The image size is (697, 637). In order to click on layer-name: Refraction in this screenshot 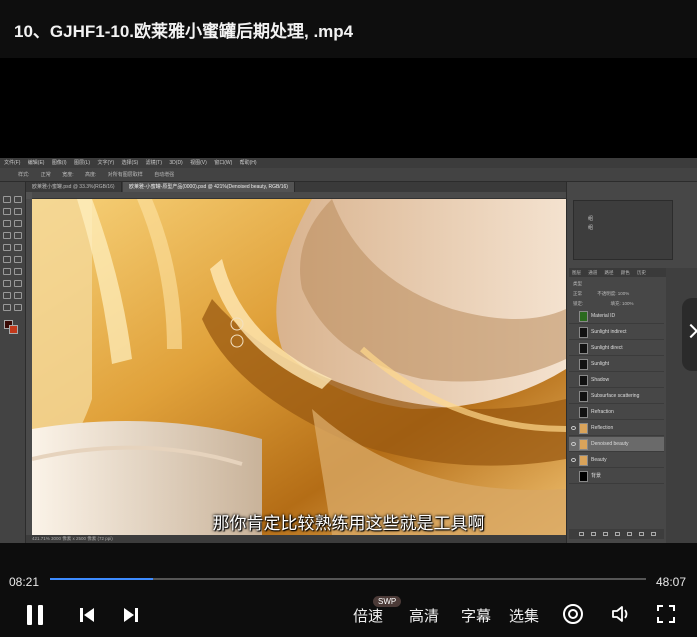, I will do `click(602, 412)`.